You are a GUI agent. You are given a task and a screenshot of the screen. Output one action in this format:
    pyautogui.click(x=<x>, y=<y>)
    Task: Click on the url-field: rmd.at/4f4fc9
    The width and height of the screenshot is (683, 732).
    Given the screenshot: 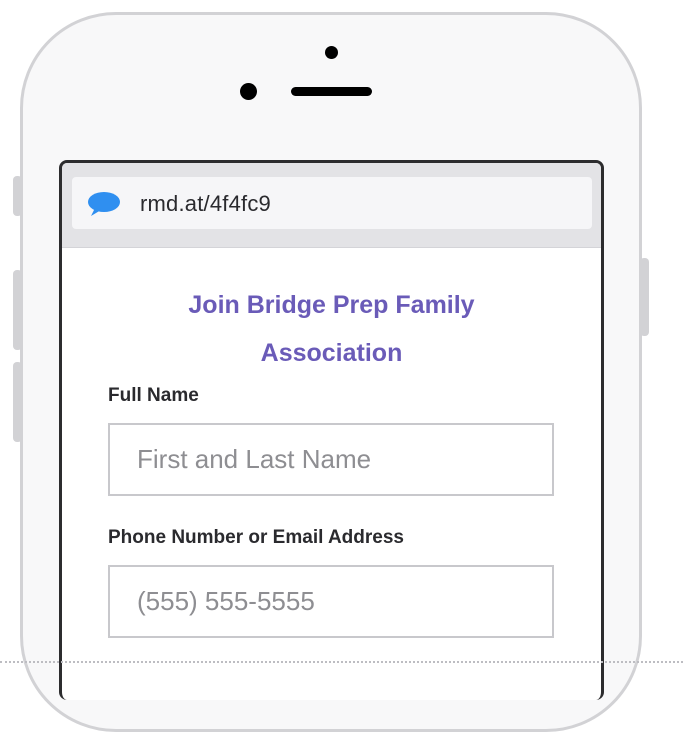 What is the action you would take?
    pyautogui.click(x=332, y=203)
    